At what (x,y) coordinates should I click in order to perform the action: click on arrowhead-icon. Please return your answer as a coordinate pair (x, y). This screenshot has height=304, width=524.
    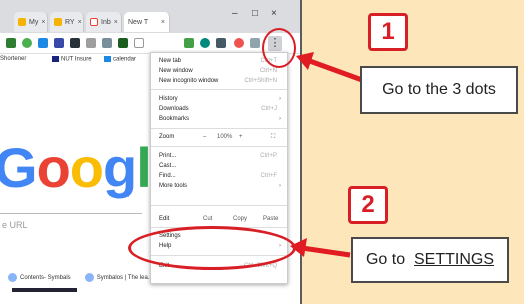
    Looking at the image, I should click on (298, 247).